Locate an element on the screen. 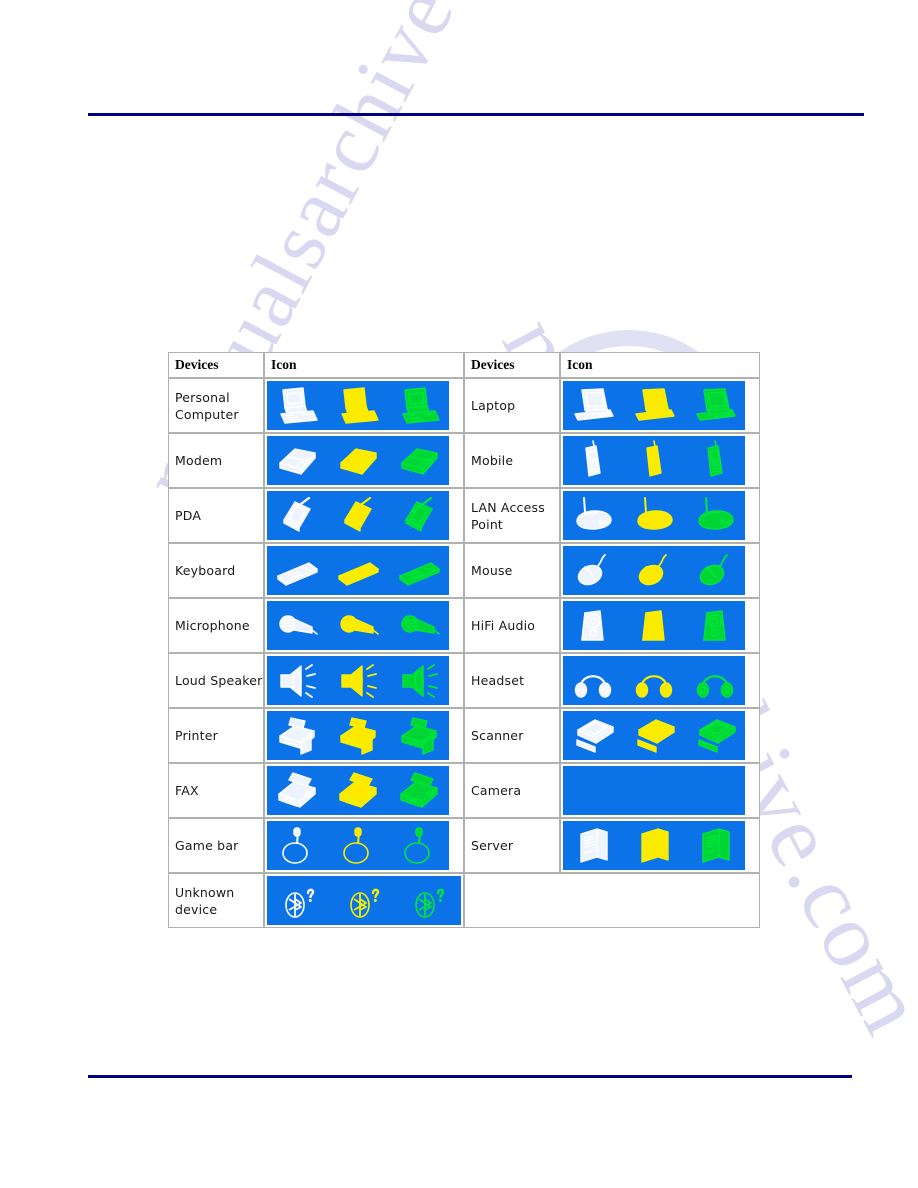 The height and width of the screenshot is (1188, 918). pda-icon-yellow is located at coordinates (358, 516).